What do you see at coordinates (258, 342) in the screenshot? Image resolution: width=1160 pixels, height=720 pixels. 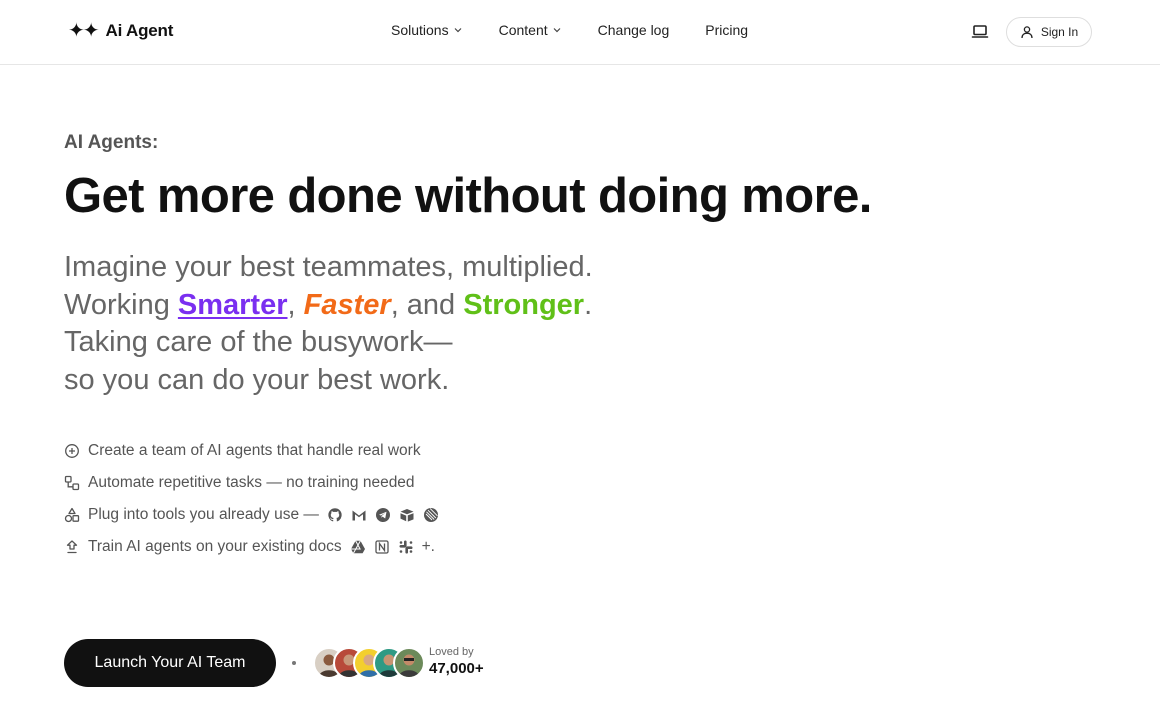 I see `lead-line-3: Taking care of the busywork—` at bounding box center [258, 342].